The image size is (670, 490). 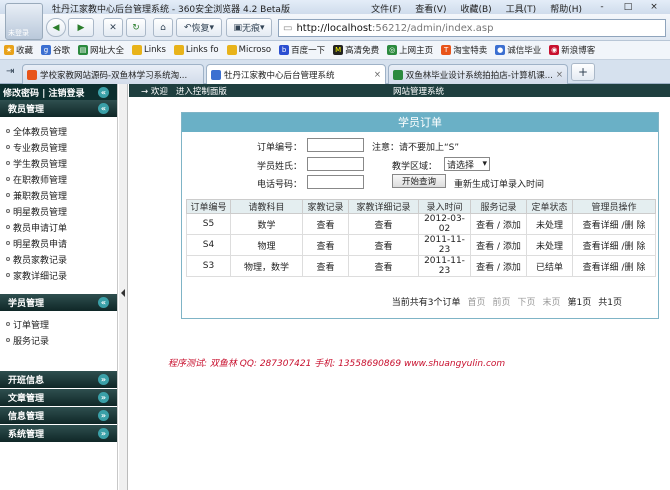 I want to click on sidebar-item-orders: 订单管理, so click(x=61, y=324).